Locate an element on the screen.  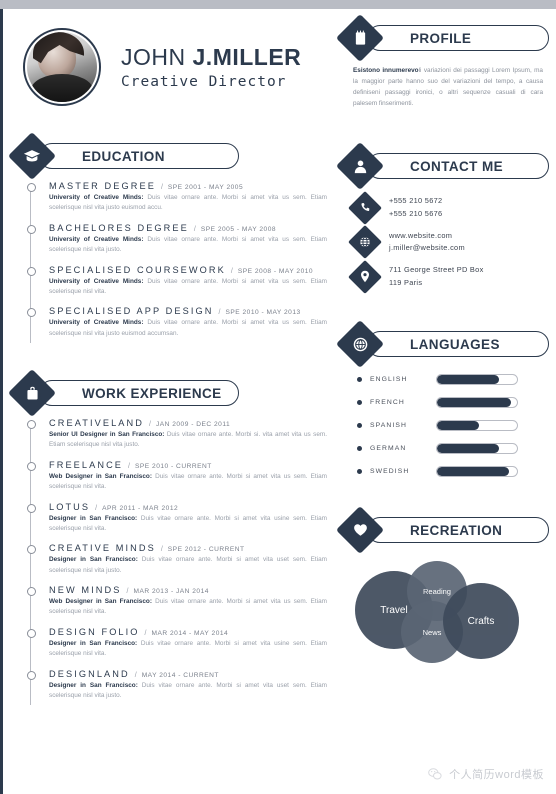
entry-title: BACHELORES DEGREE is located at coordinates (119, 227).